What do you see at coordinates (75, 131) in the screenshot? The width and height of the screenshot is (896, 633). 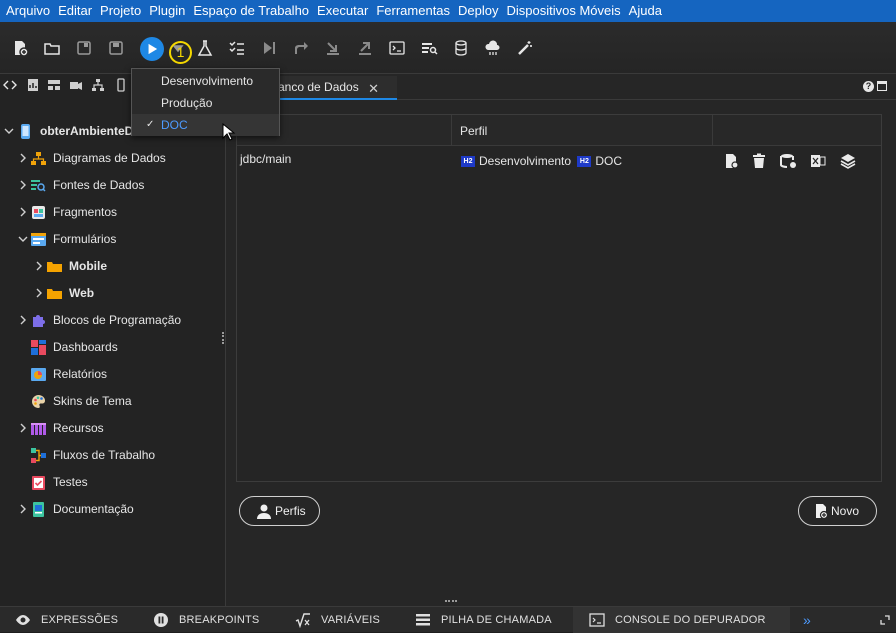 I see `tree-root: obterAmbienteDoc` at bounding box center [75, 131].